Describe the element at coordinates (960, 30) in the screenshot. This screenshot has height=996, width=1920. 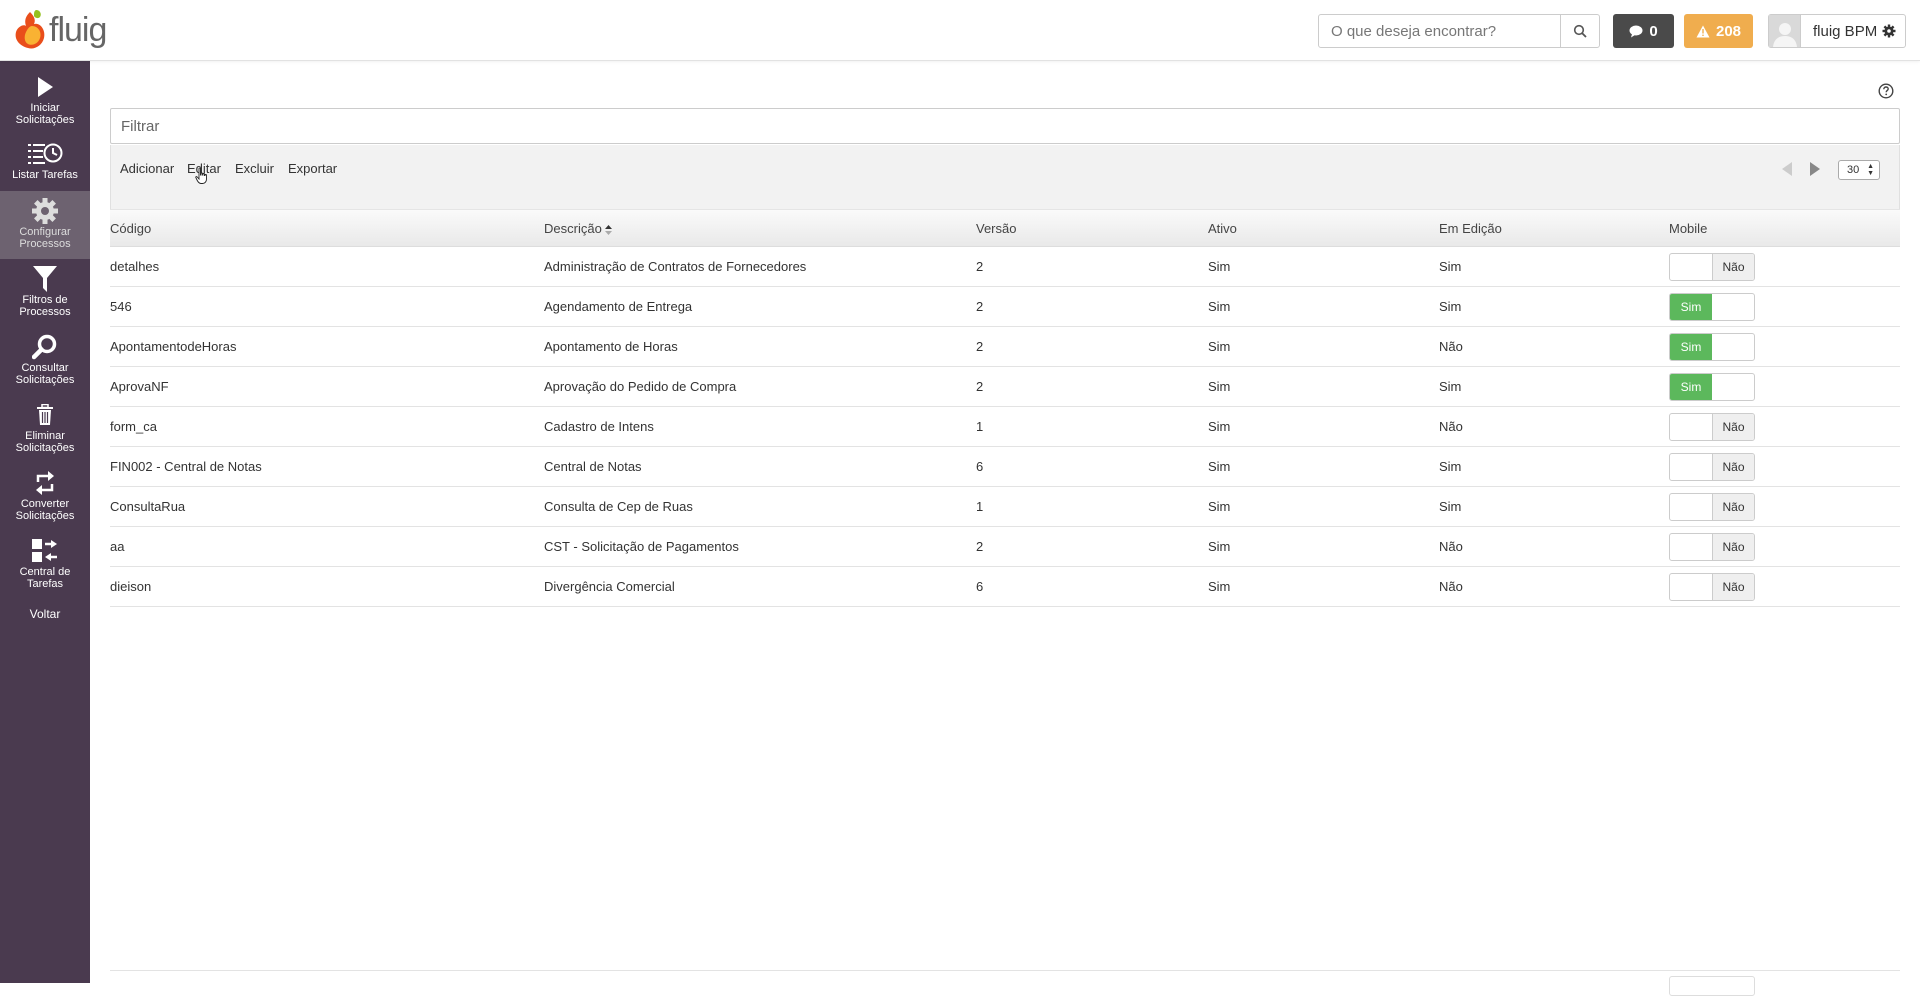
I see `top-bar: fluig 0 208 flui` at that location.